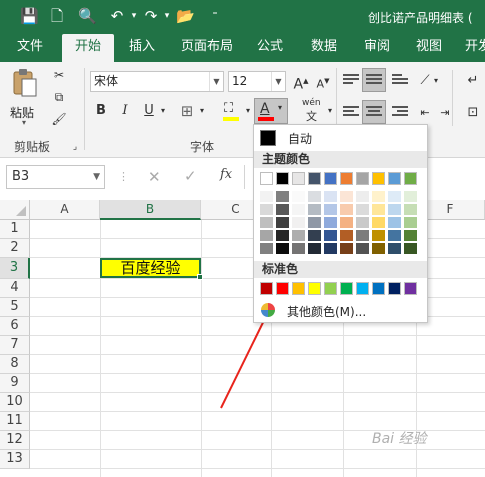 The image size is (485, 477). Describe the element at coordinates (271, 111) in the screenshot. I see `font-color-button: A ▾` at that location.